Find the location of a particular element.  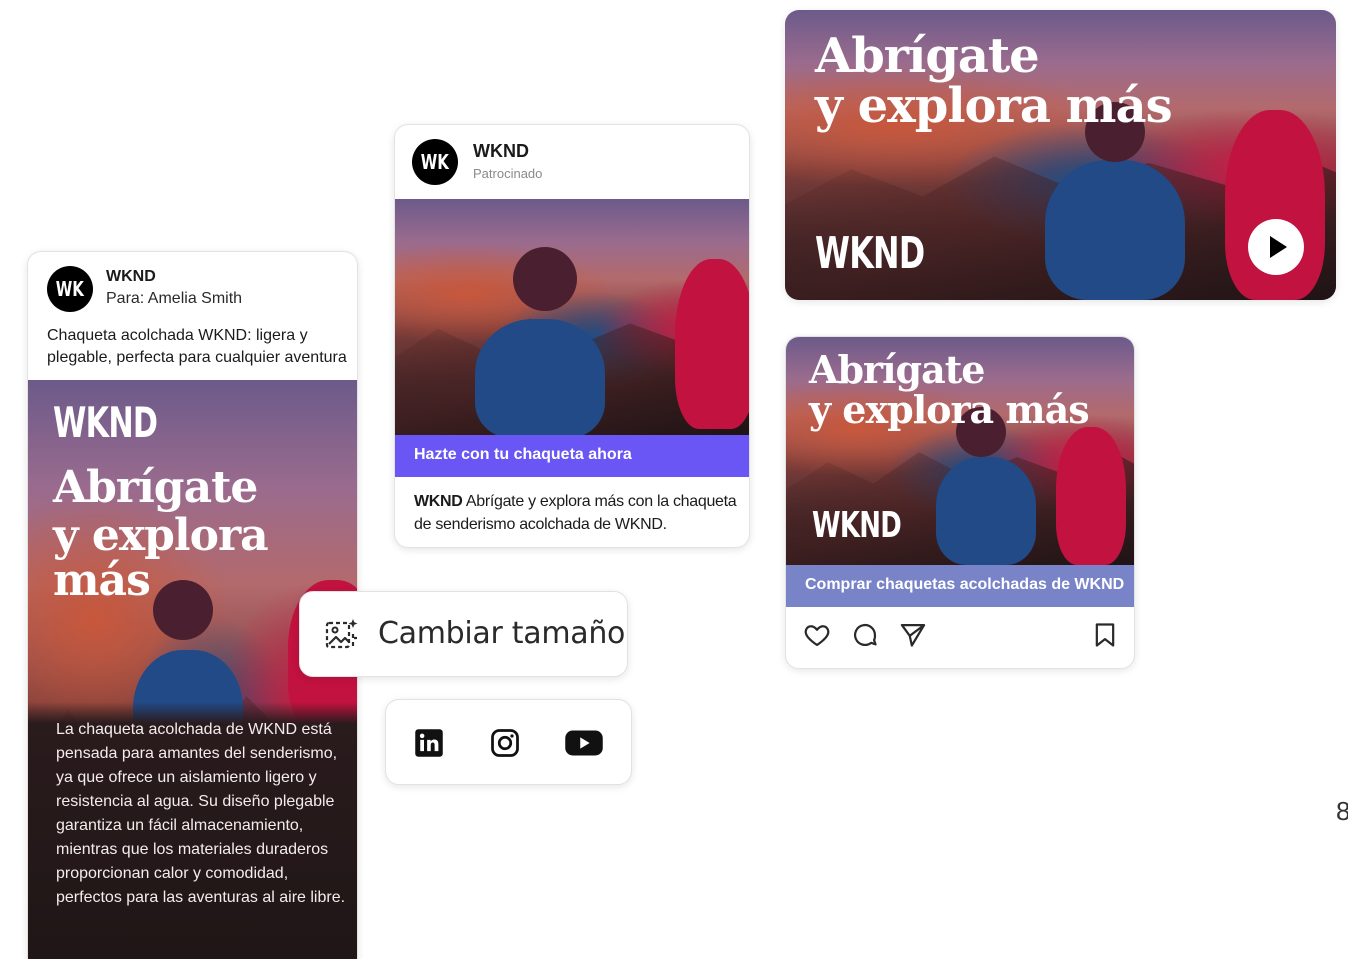

resize-button: Cambiar tamaño is located at coordinates (463, 634).